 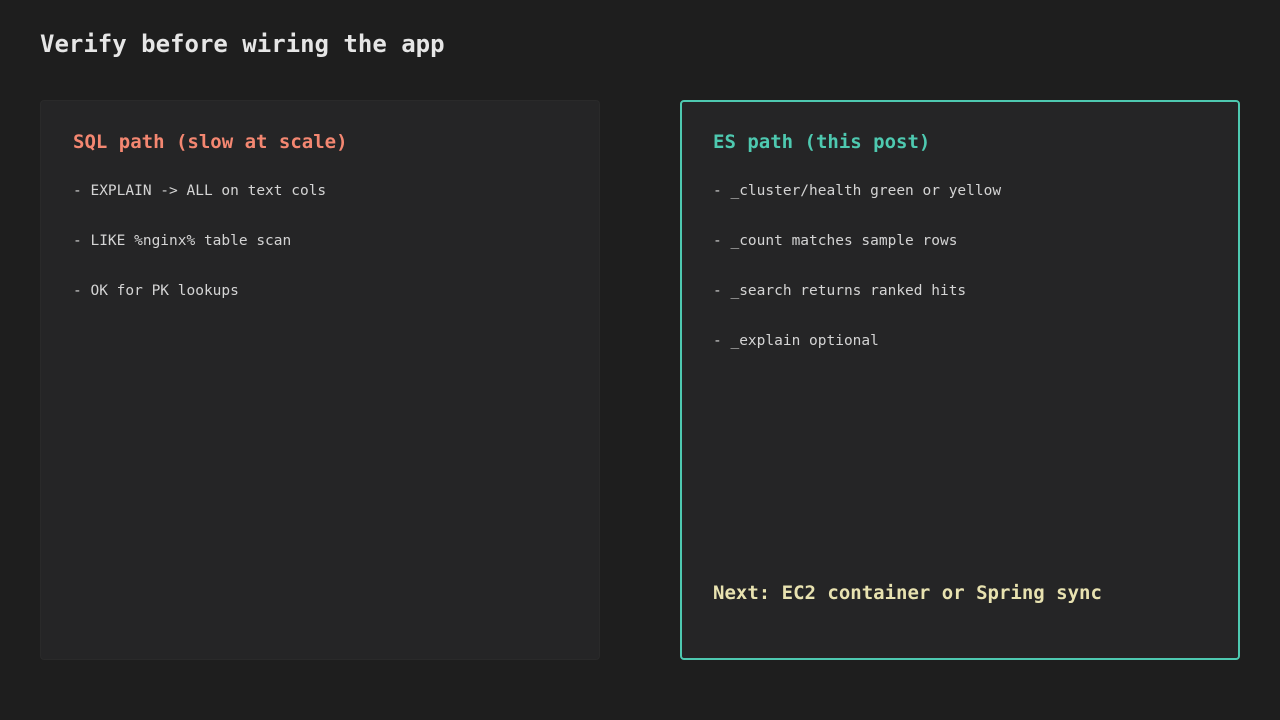 I want to click on es-card-title: ES path (this post), so click(x=822, y=142).